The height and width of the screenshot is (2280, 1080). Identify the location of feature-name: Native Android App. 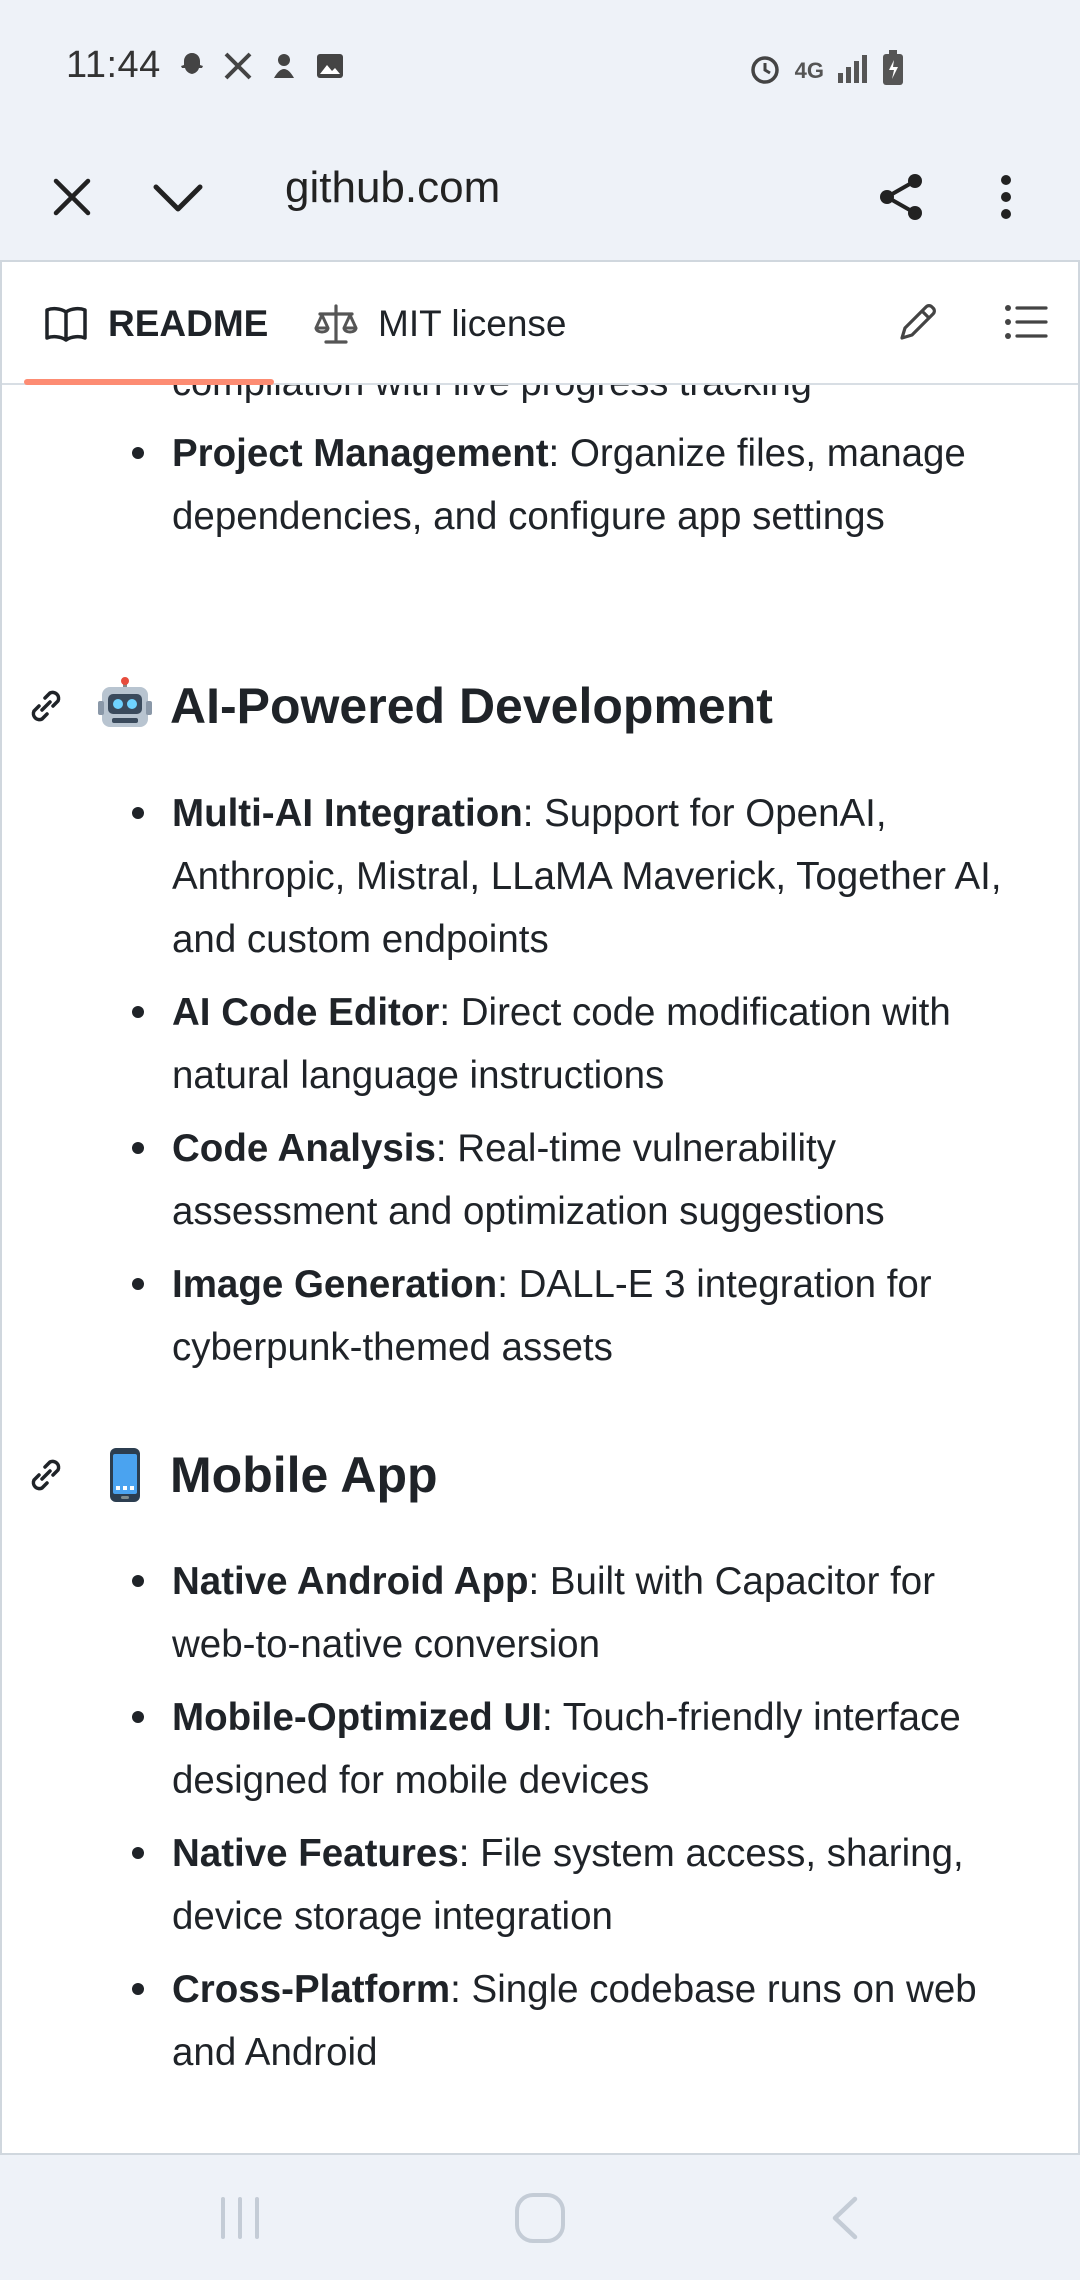
(350, 1581).